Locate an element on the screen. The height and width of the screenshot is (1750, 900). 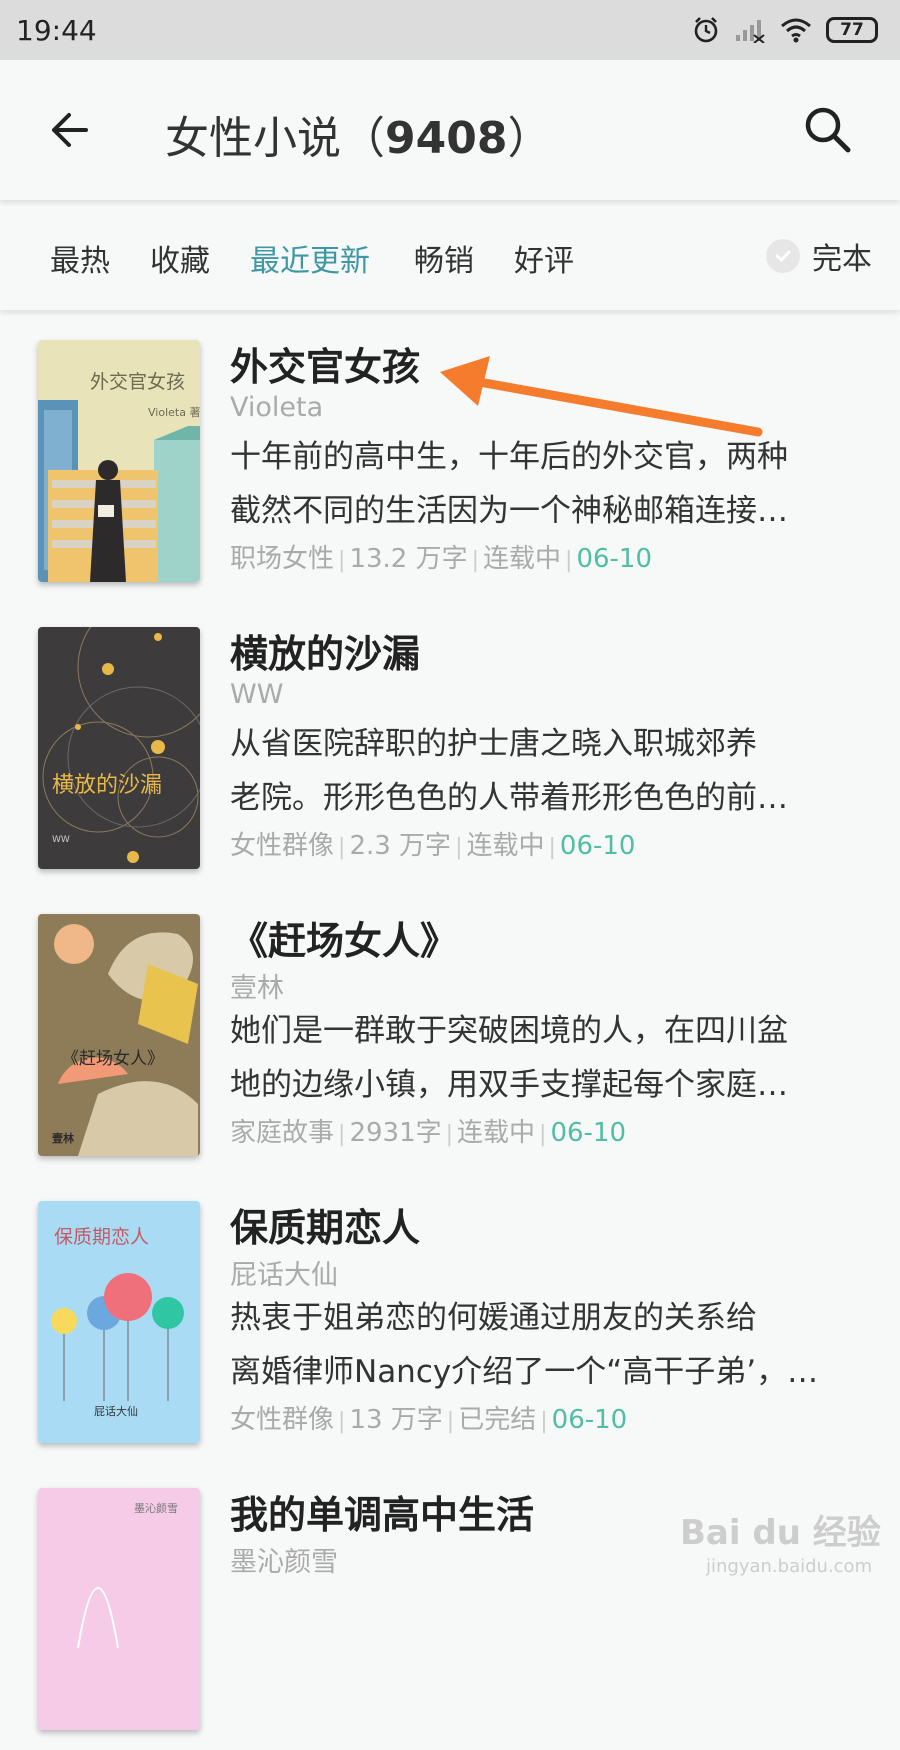
status-time: 19:44 is located at coordinates (56, 30).